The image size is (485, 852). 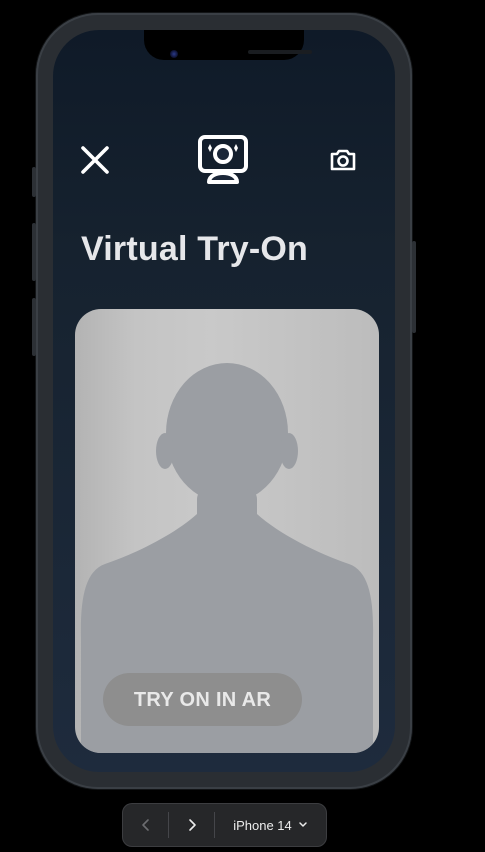 I want to click on camera-button, so click(x=343, y=160).